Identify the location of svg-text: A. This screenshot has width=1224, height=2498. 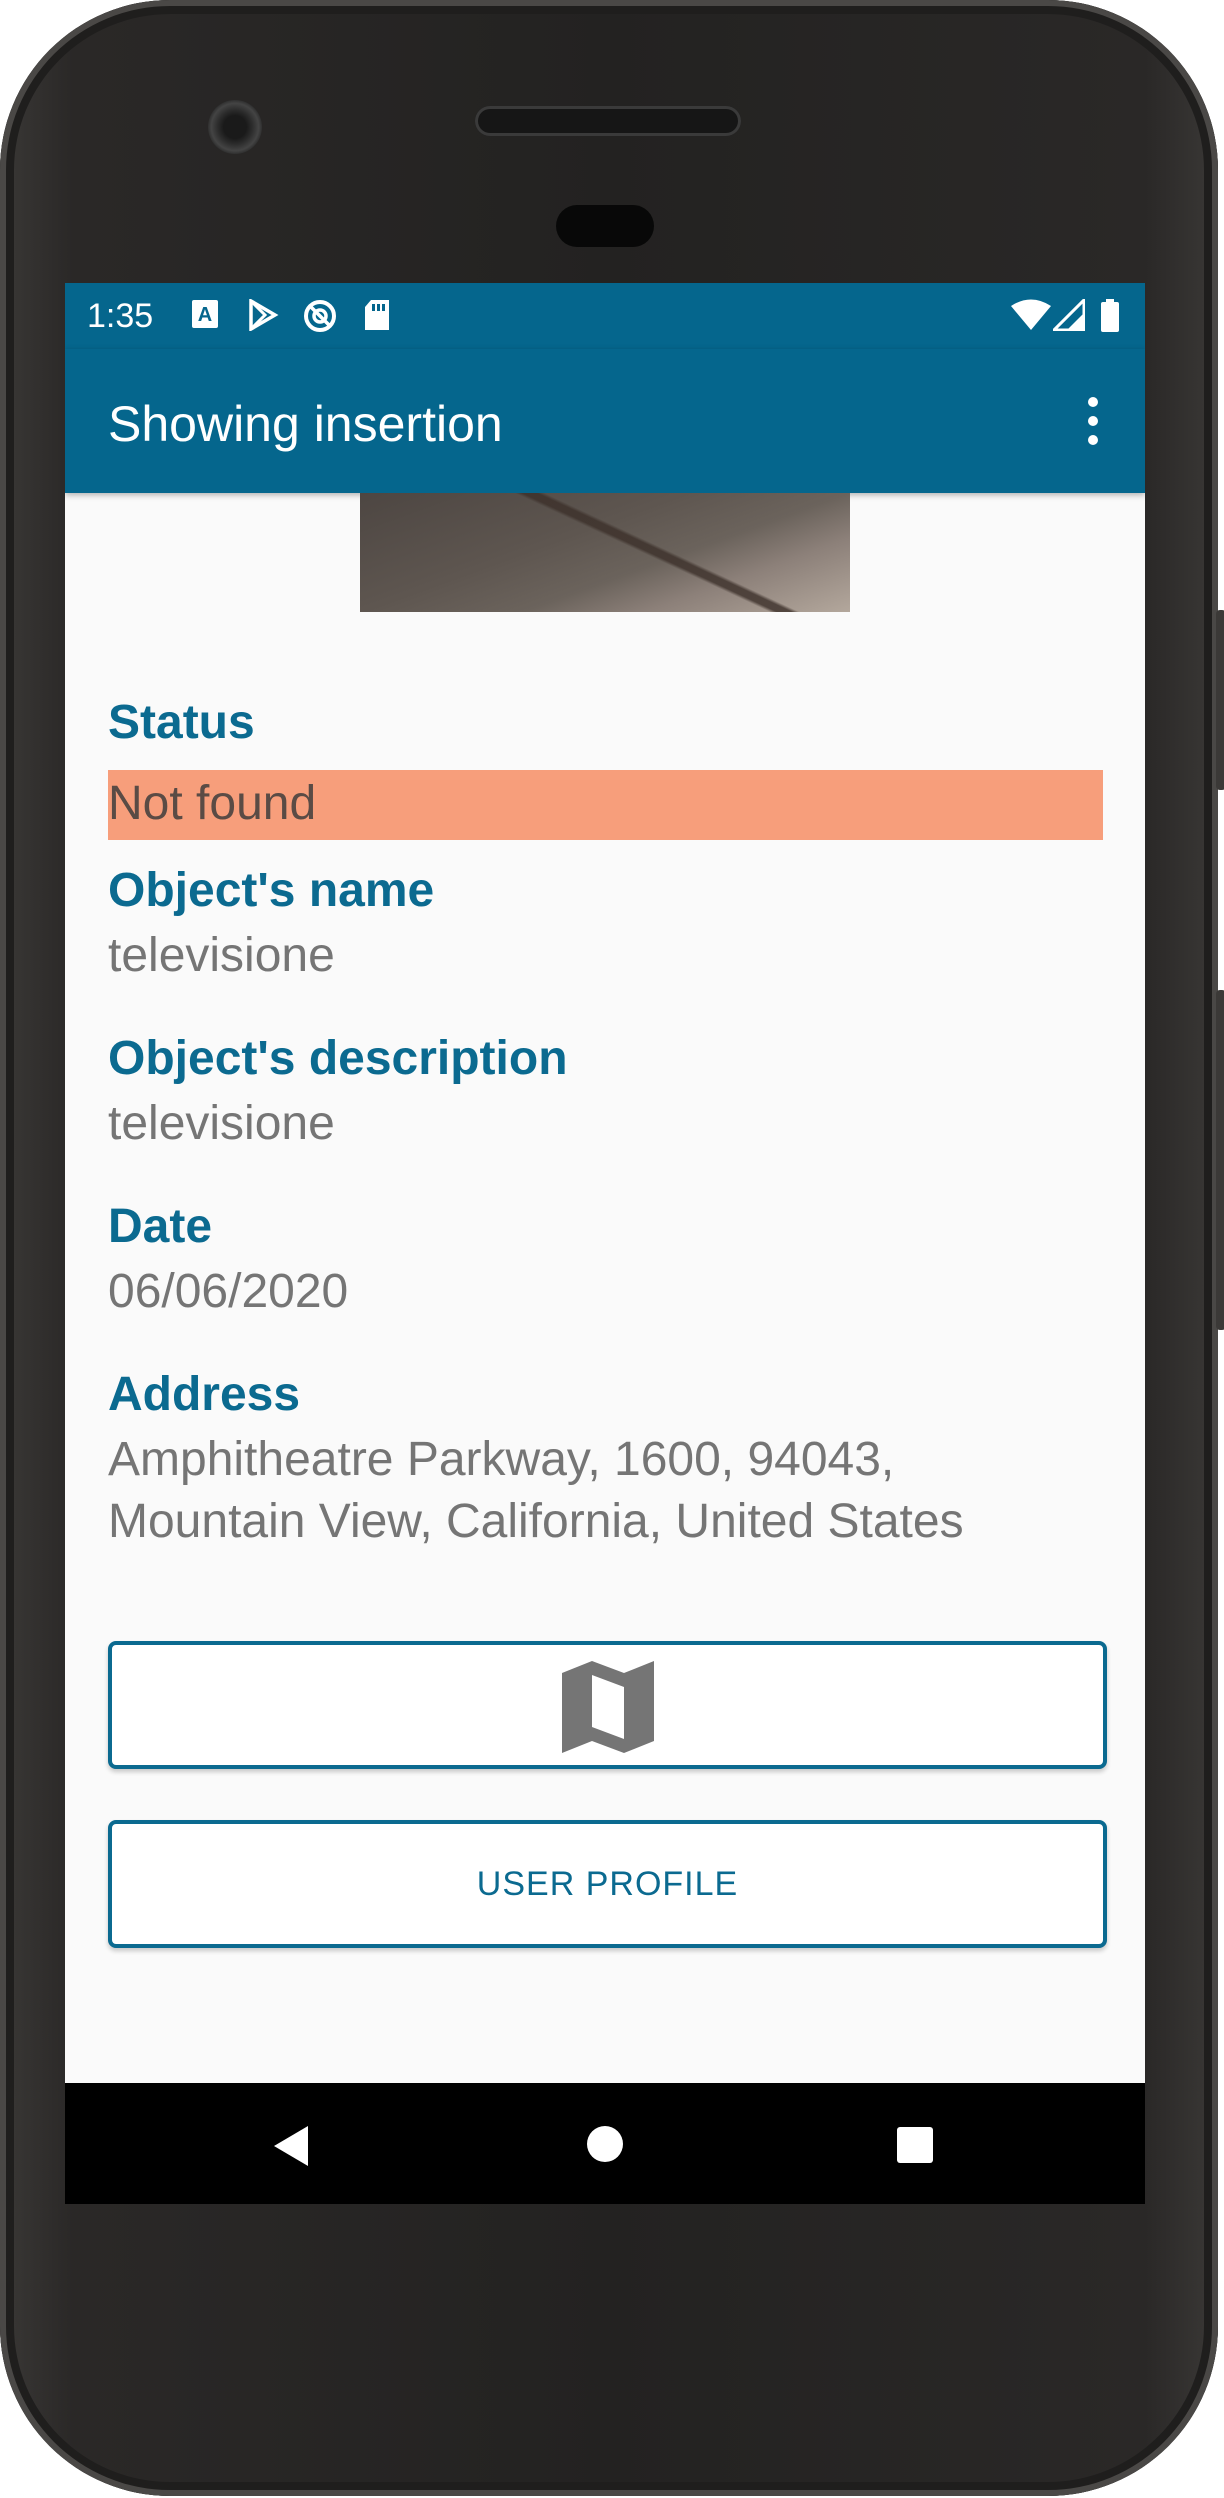
(205, 315).